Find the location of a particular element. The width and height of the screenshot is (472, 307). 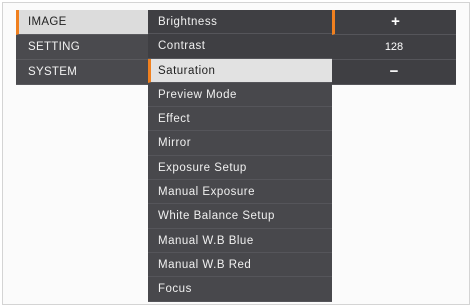

sub-menu-item-effect: Effect is located at coordinates (240, 119).